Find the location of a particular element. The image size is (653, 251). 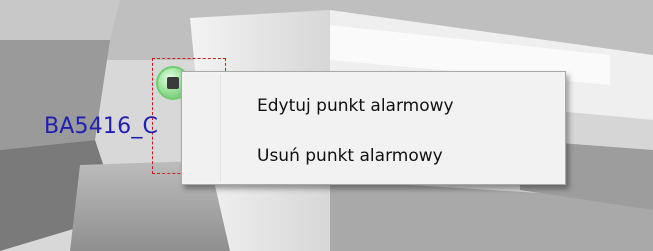

context-menu-icon-gutter is located at coordinates (202, 128).